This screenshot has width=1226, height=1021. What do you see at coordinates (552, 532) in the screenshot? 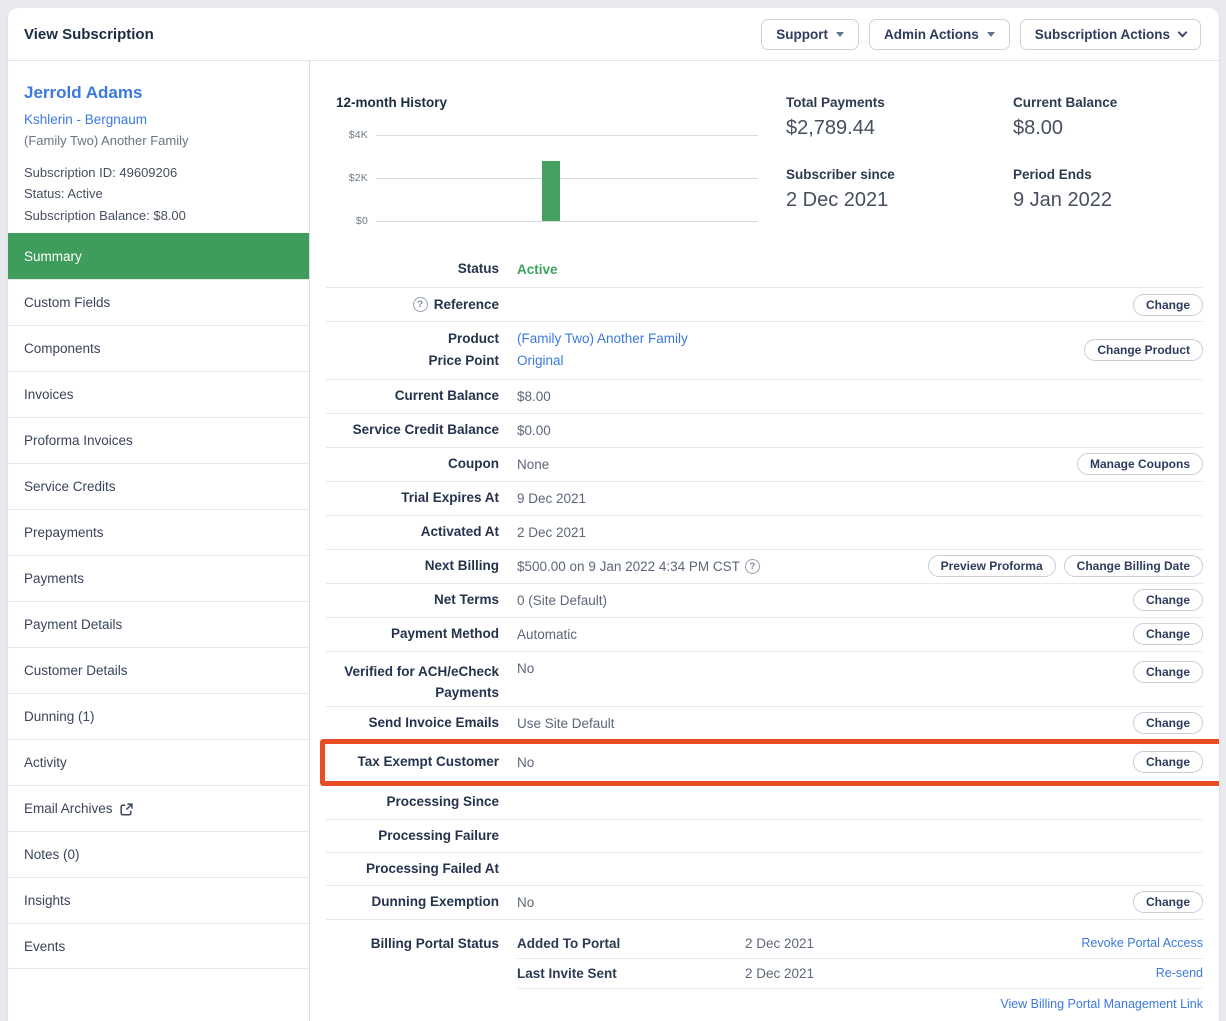
I see `activated-at-value: 2 Dec 2021` at bounding box center [552, 532].